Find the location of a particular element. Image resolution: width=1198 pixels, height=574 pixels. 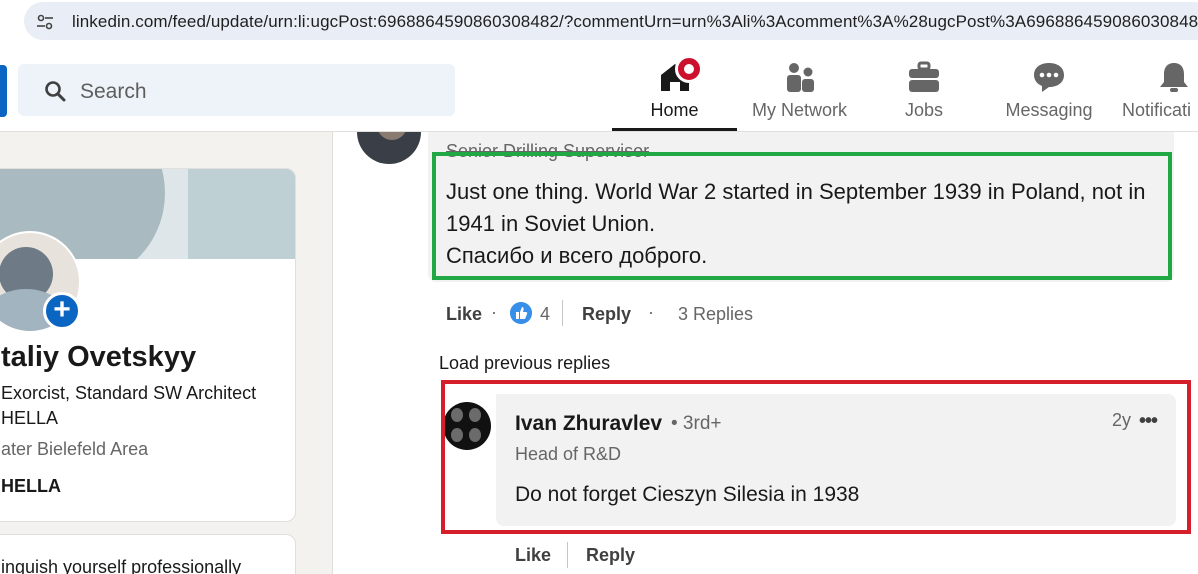

like-reaction-icon is located at coordinates (521, 313).